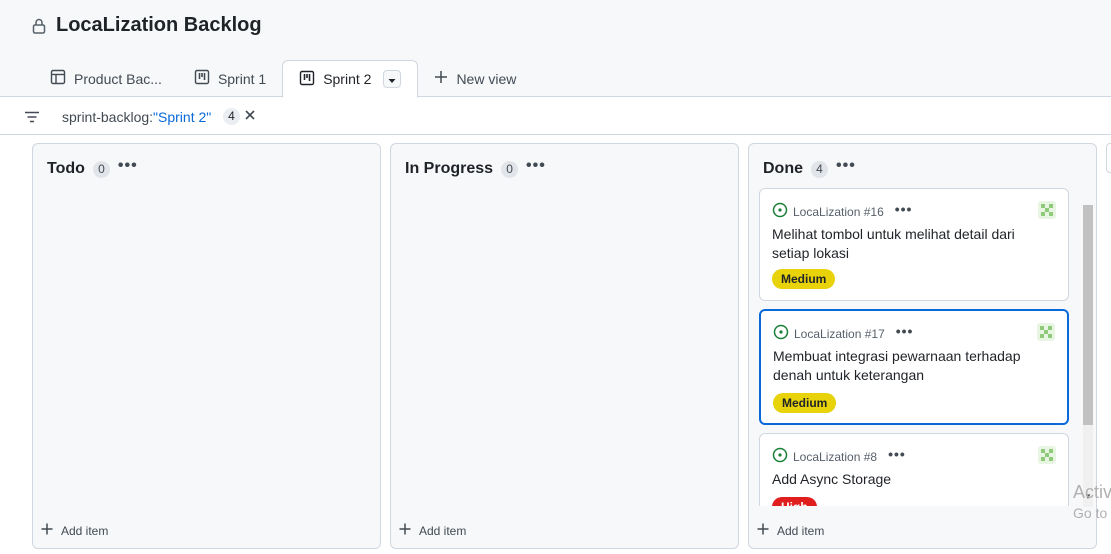 The height and width of the screenshot is (554, 1111). I want to click on tab-label: Sprint 2, so click(347, 79).